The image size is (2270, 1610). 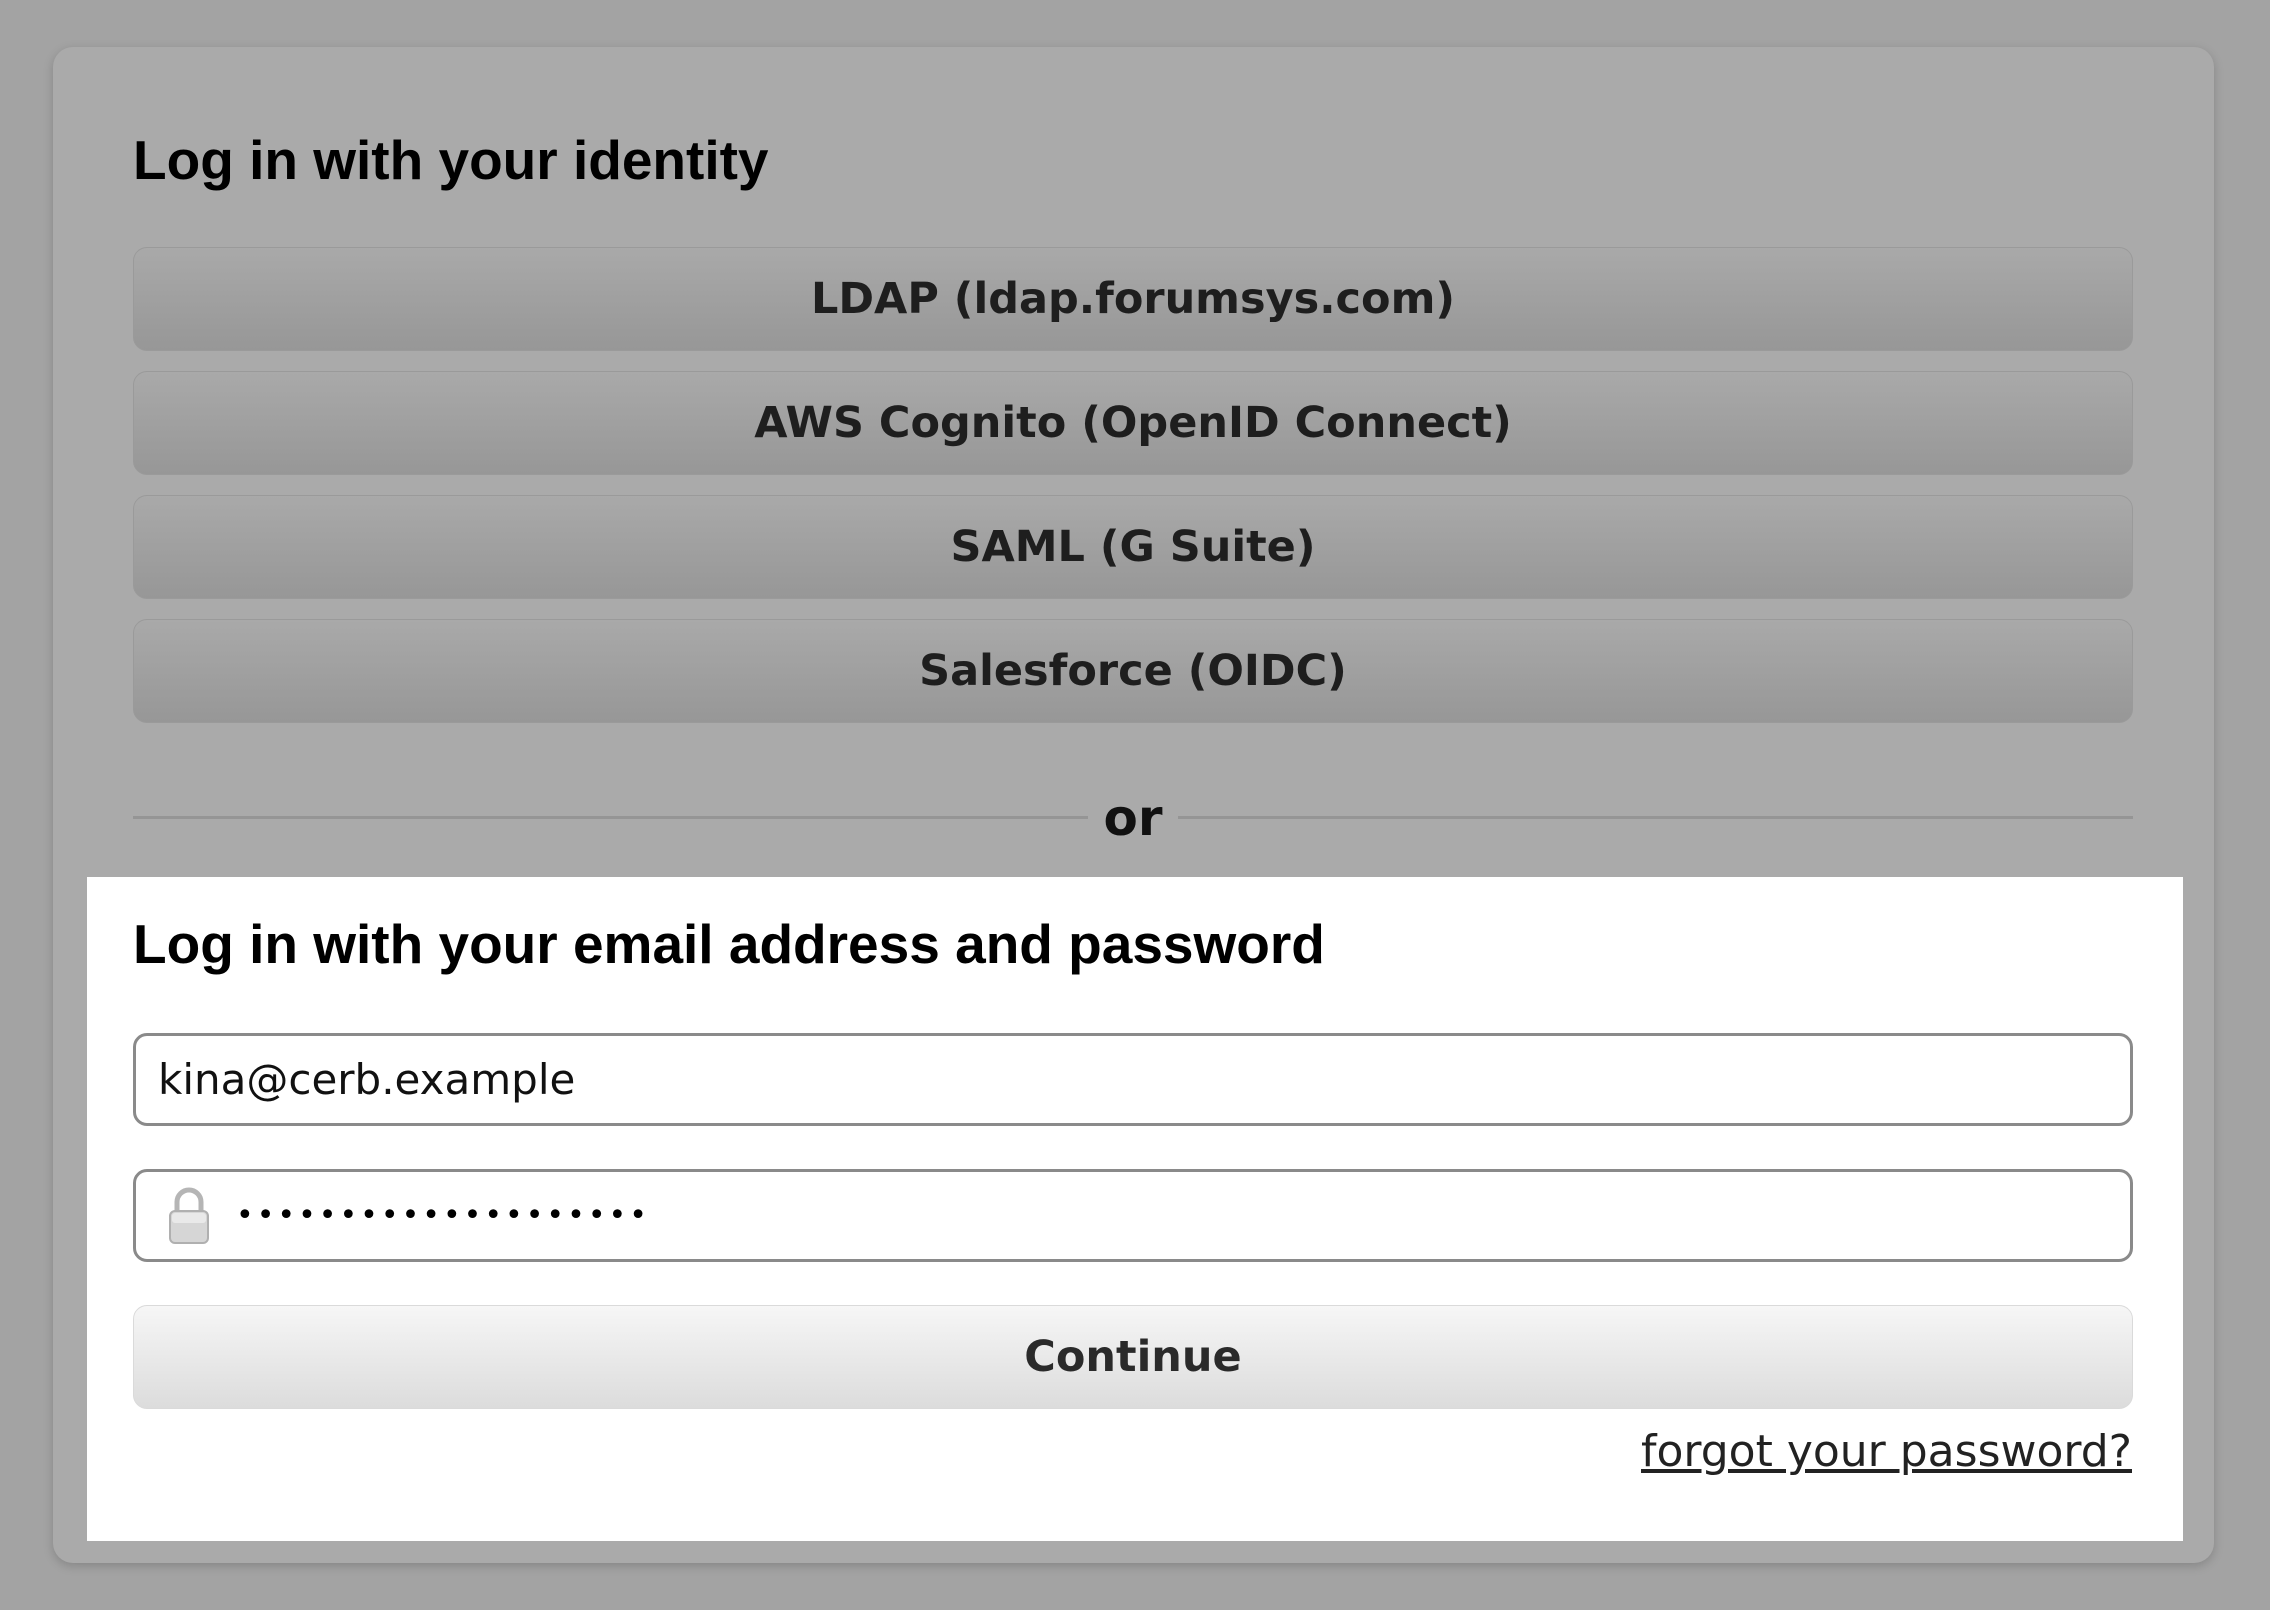 What do you see at coordinates (1886, 1451) in the screenshot?
I see `forgot-password-link: forgot your password?` at bounding box center [1886, 1451].